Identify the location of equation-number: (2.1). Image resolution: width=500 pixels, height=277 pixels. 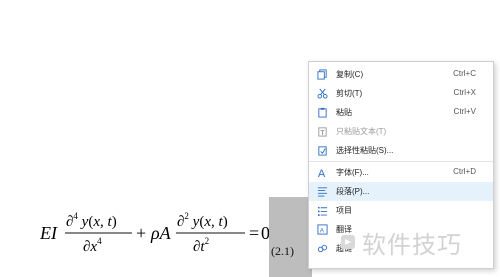
(282, 251).